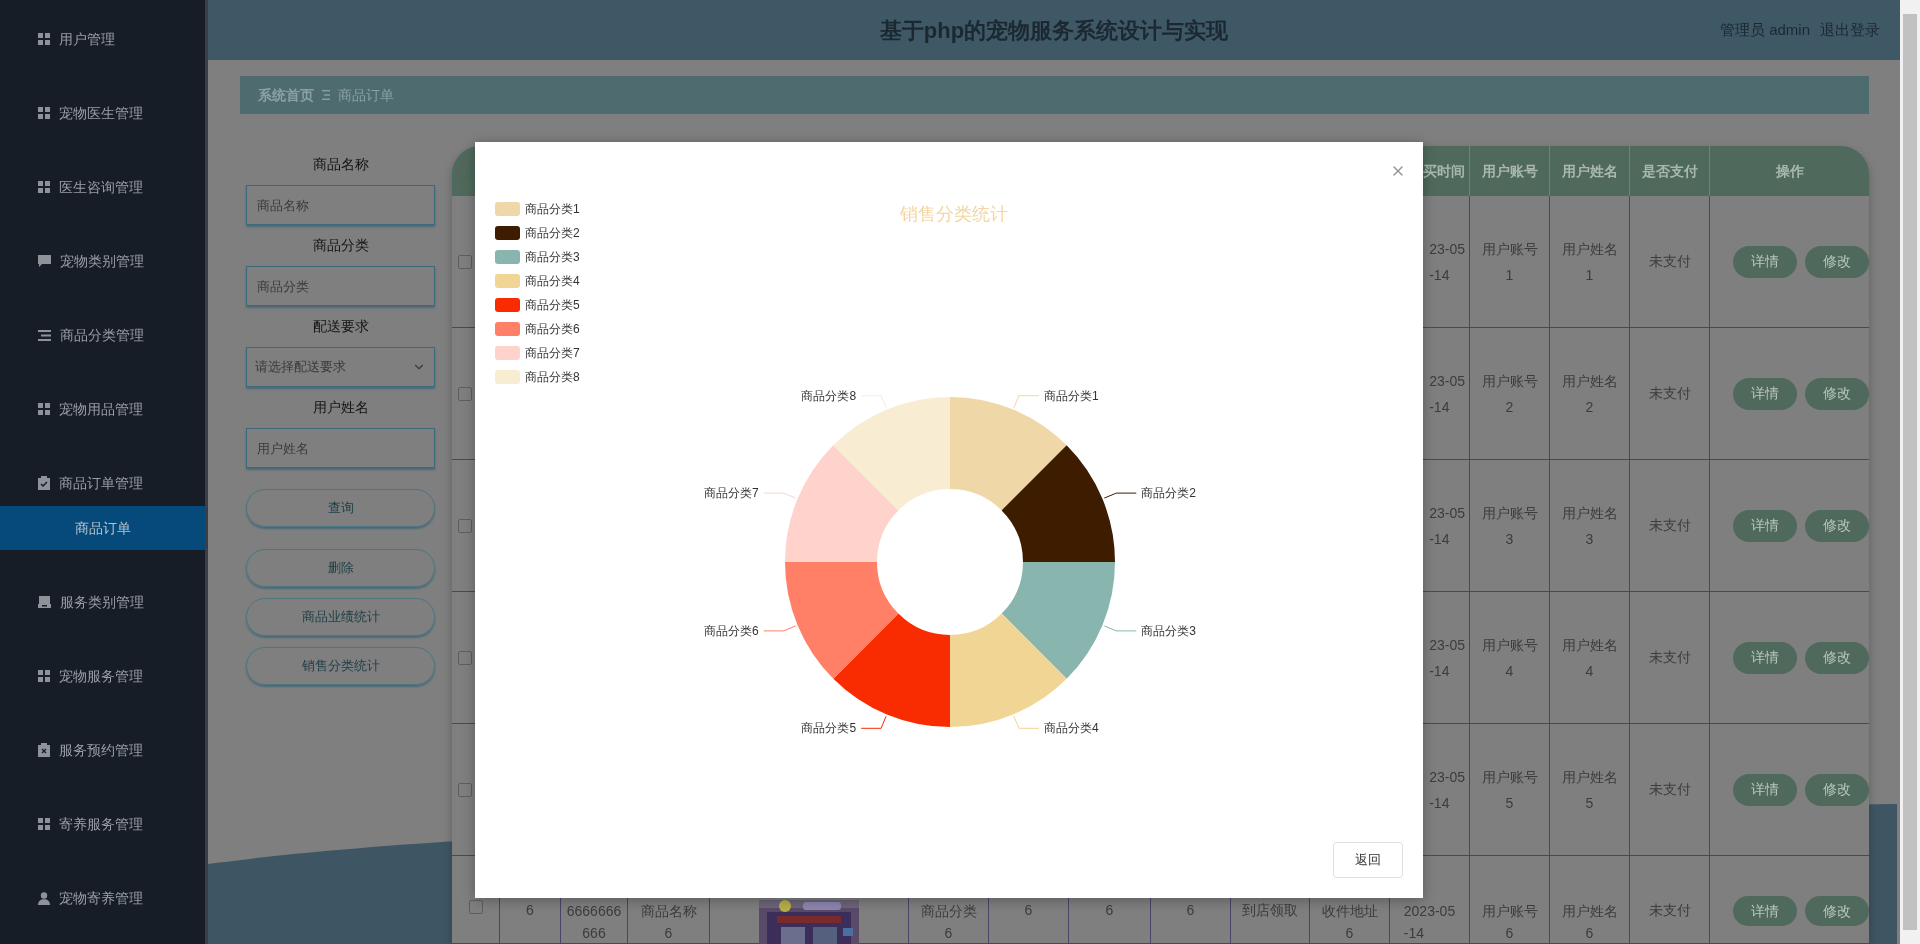  I want to click on slice-label: 商品分类1, so click(1071, 395).